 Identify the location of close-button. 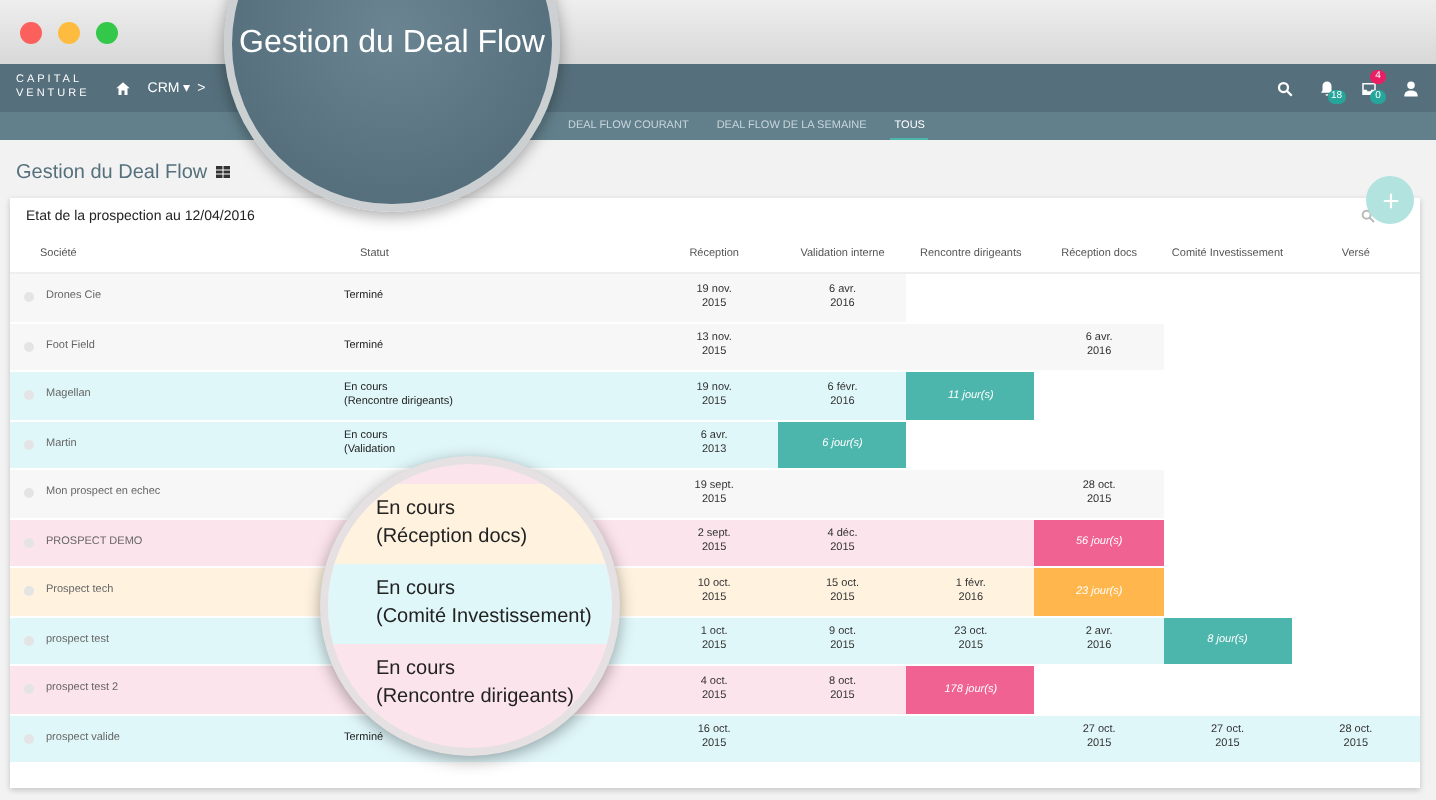
(31, 32).